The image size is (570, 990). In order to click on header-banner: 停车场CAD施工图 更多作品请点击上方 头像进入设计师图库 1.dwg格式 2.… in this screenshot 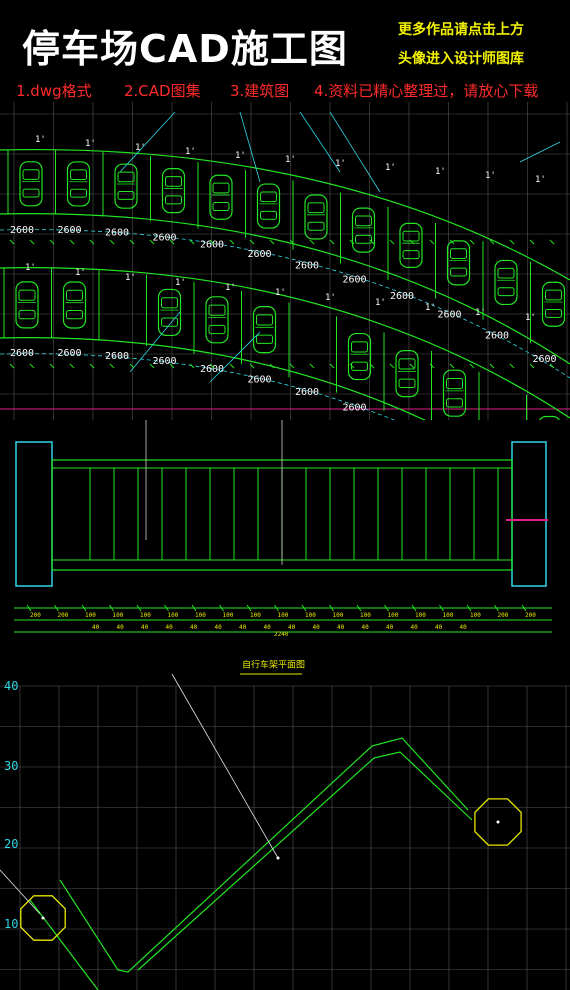, I will do `click(285, 55)`.